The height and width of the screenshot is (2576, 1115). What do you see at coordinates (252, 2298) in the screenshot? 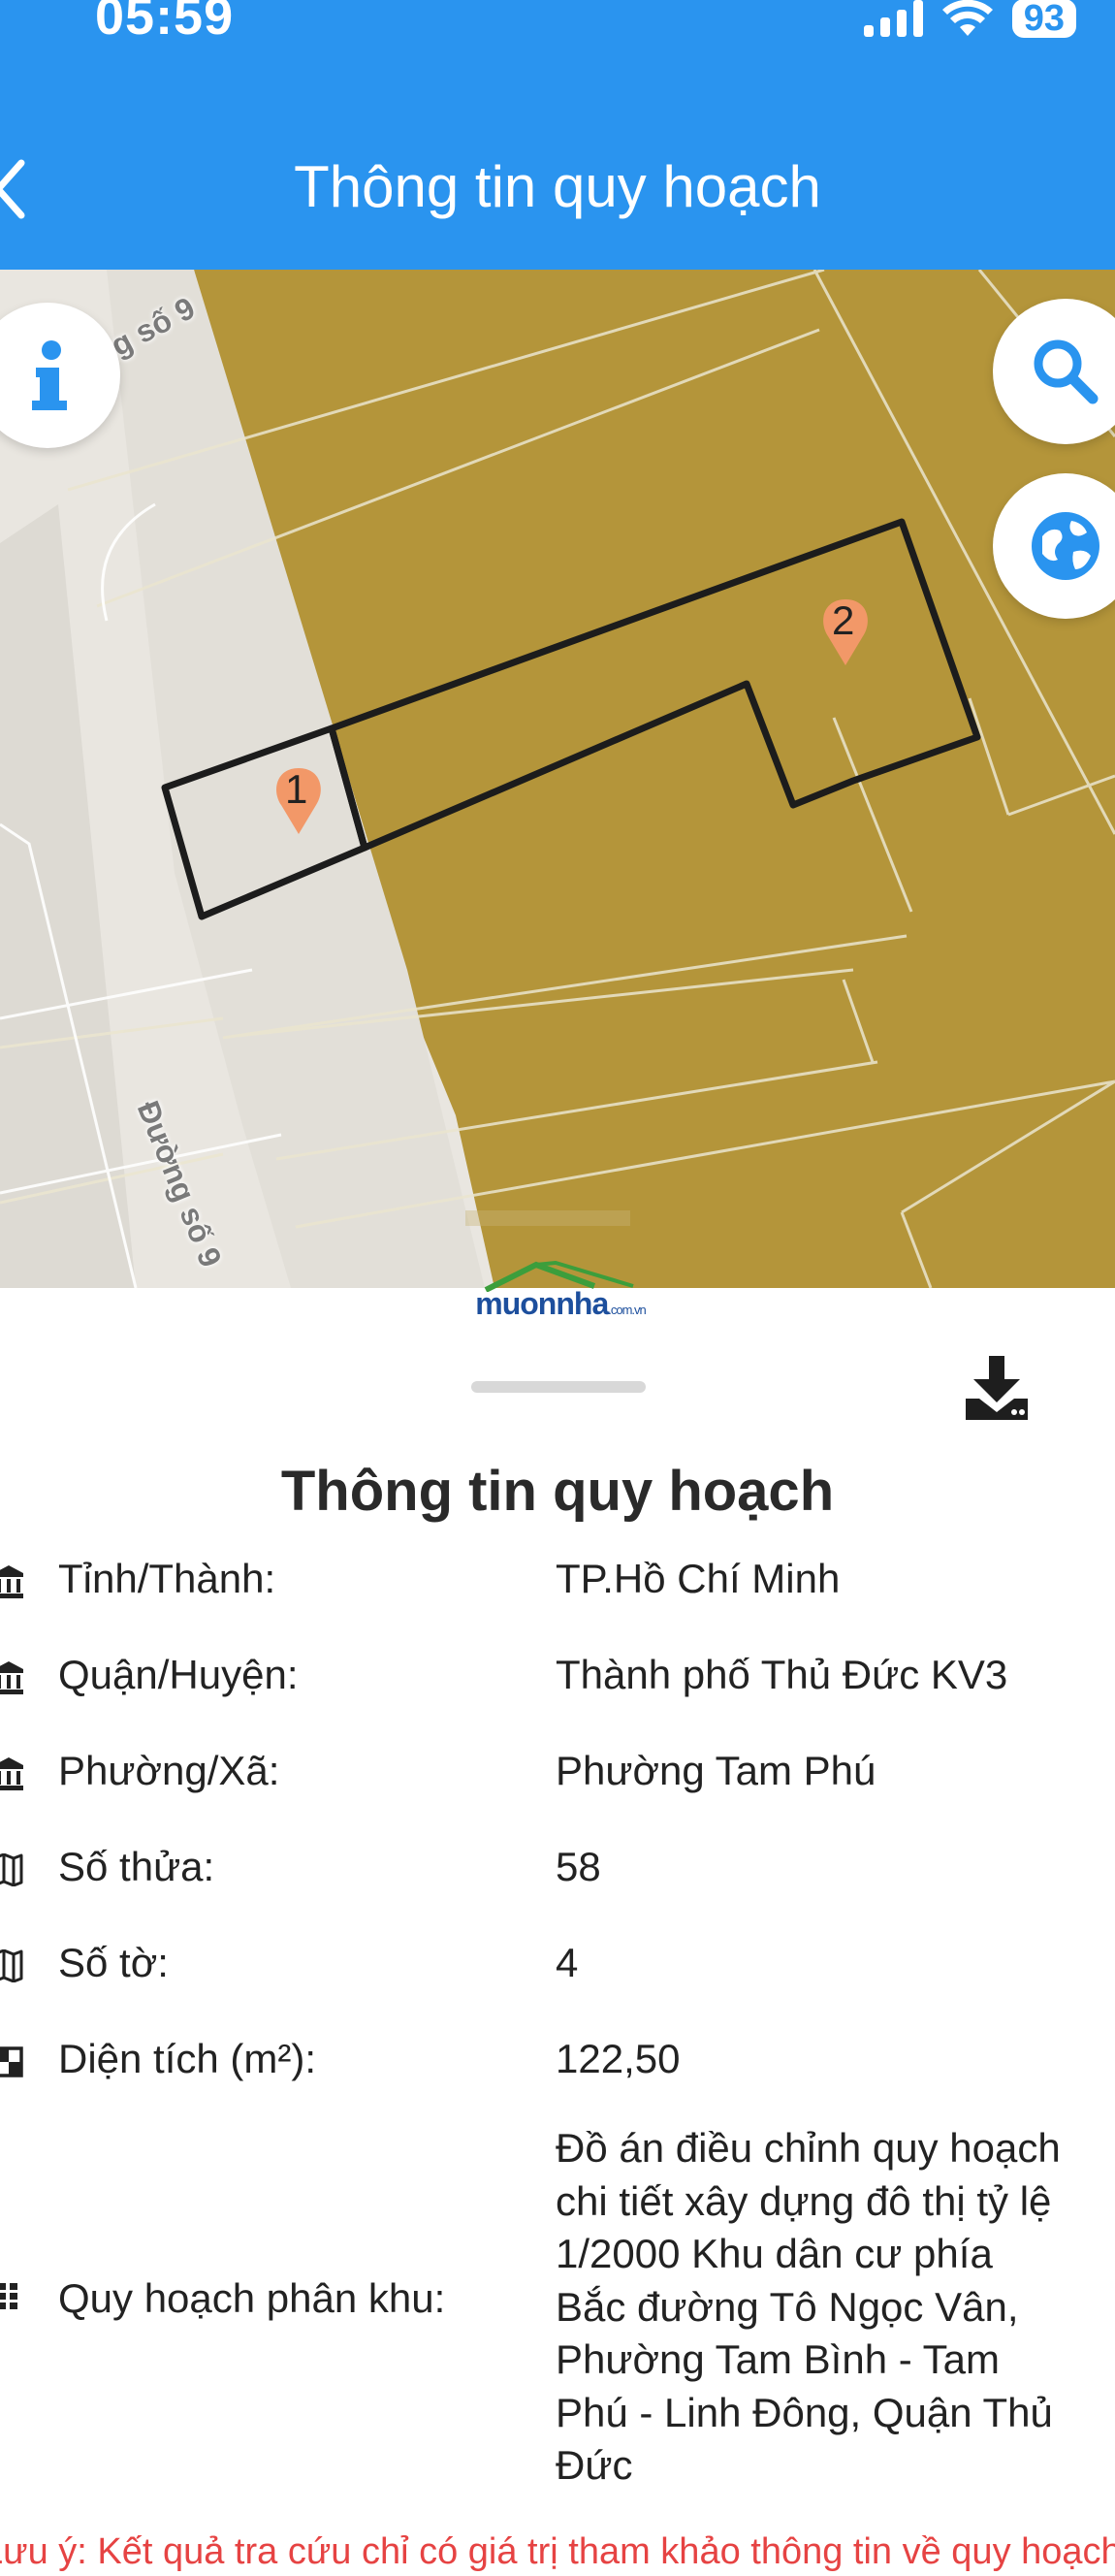
I see `row-label: Quy hoạch phân khu:` at bounding box center [252, 2298].